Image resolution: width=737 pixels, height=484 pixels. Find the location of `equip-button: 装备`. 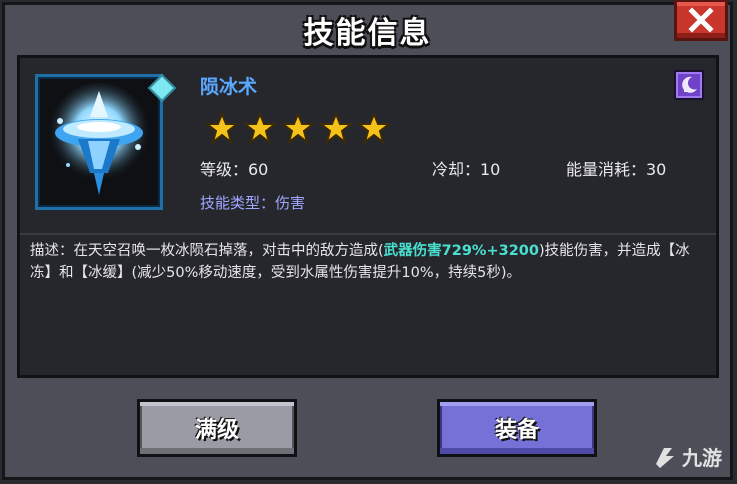

equip-button: 装备 is located at coordinates (517, 428).